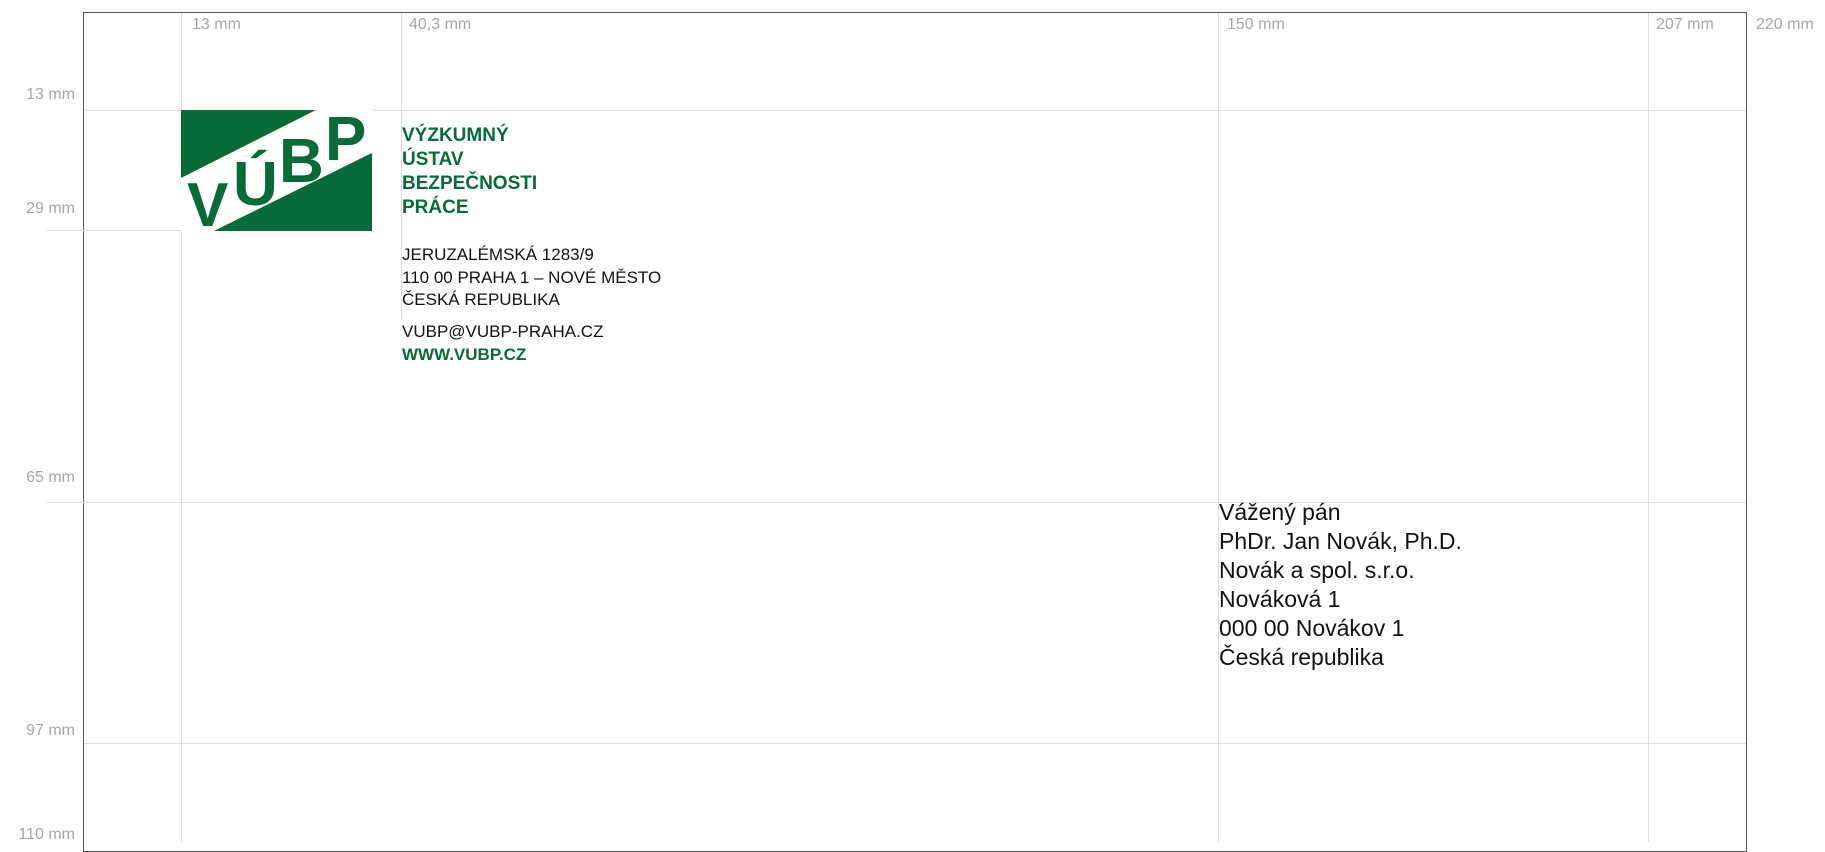 The height and width of the screenshot is (852, 1825). Describe the element at coordinates (1218, 427) in the screenshot. I see `guide-line-150mm-vertical` at that location.